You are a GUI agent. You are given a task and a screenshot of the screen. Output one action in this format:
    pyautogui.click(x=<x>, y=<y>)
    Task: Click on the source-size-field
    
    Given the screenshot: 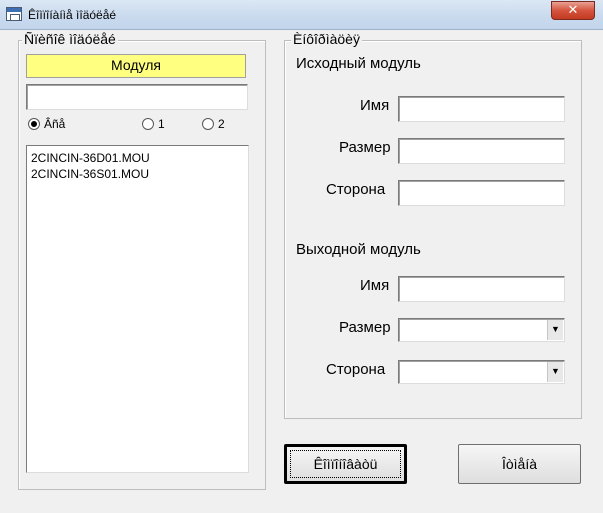 What is the action you would take?
    pyautogui.click(x=481, y=151)
    